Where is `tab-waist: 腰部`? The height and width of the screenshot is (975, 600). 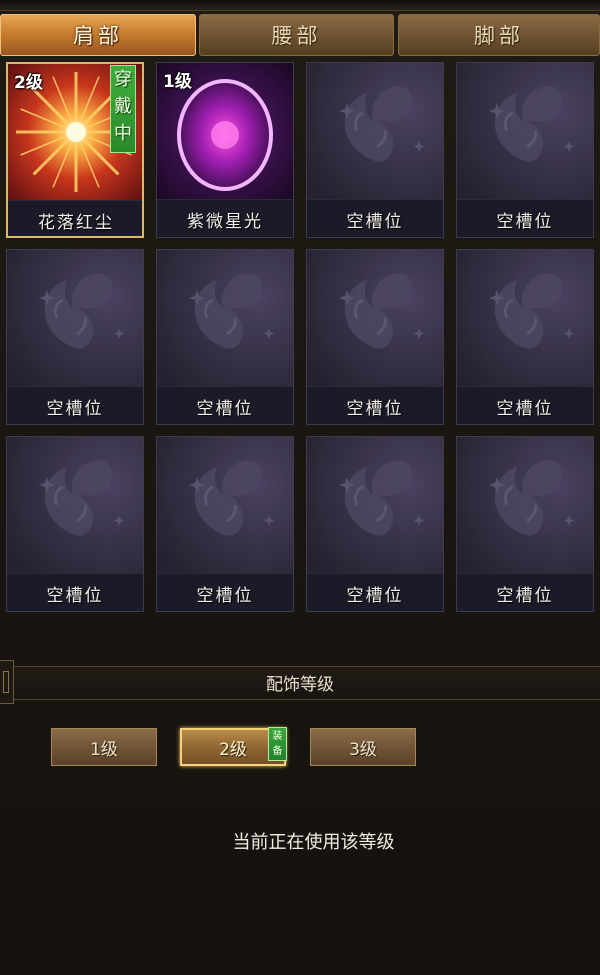 tab-waist: 腰部 is located at coordinates (296, 35).